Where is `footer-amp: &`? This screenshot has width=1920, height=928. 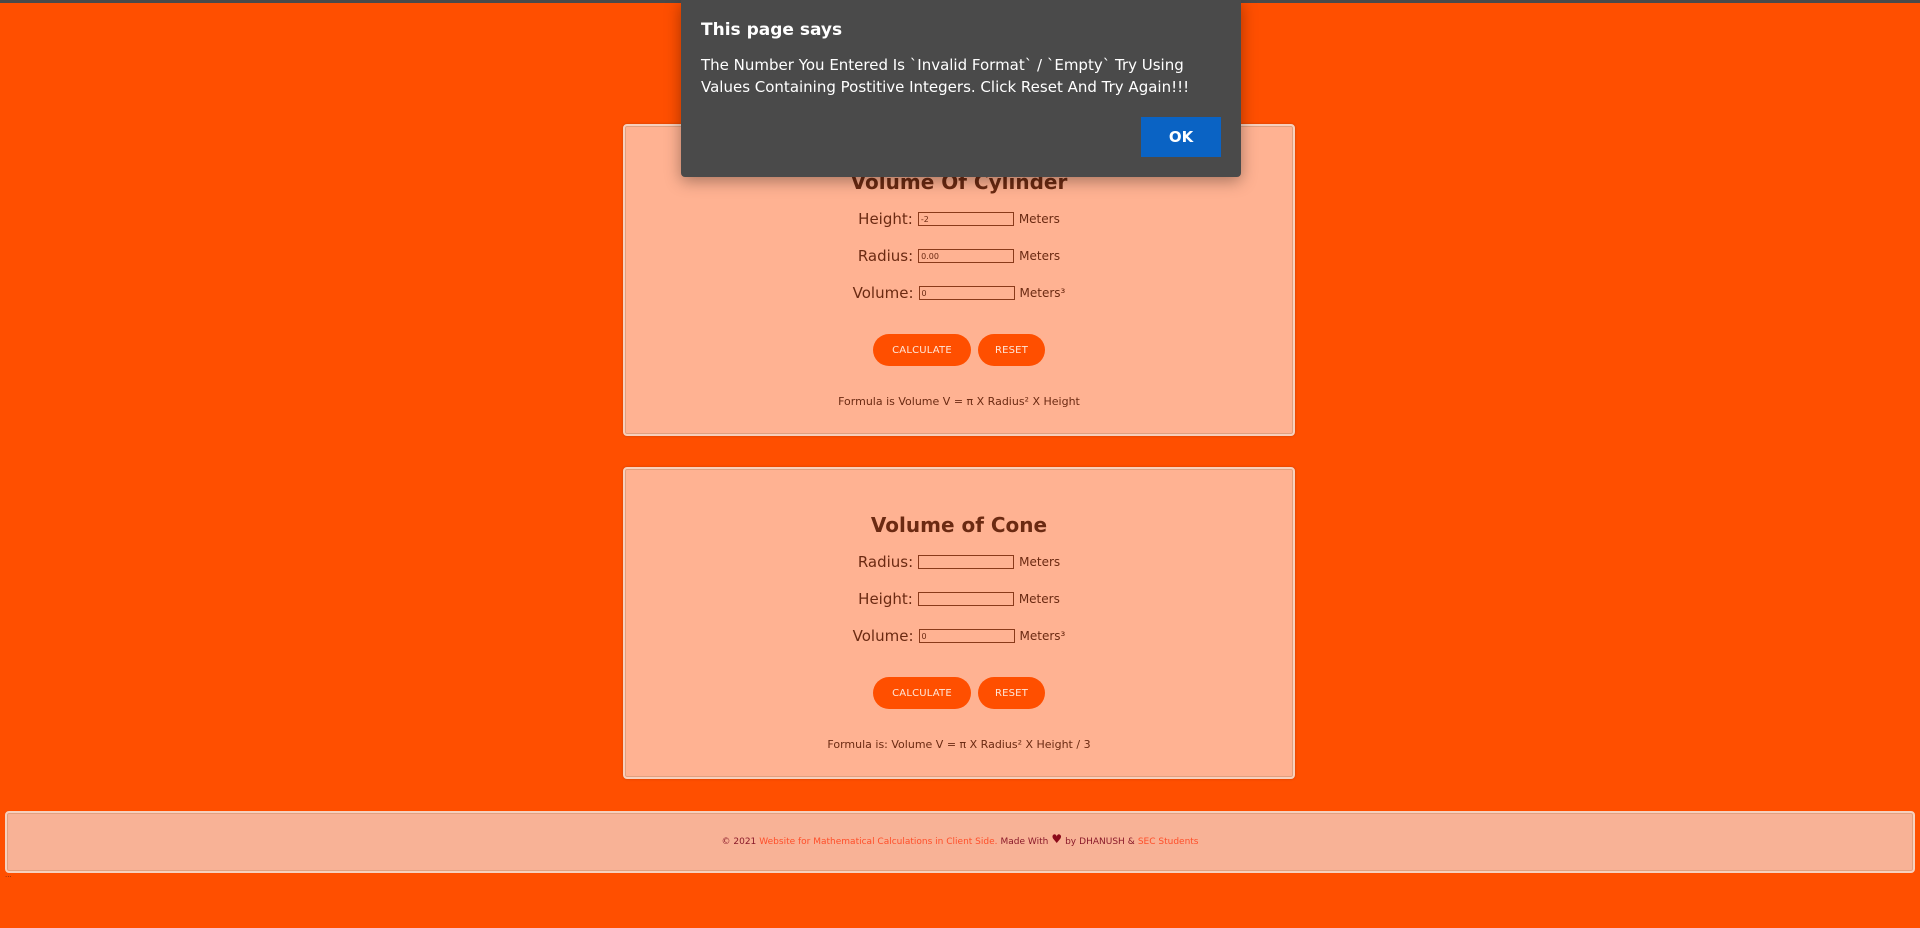
footer-amp: & is located at coordinates (1131, 842).